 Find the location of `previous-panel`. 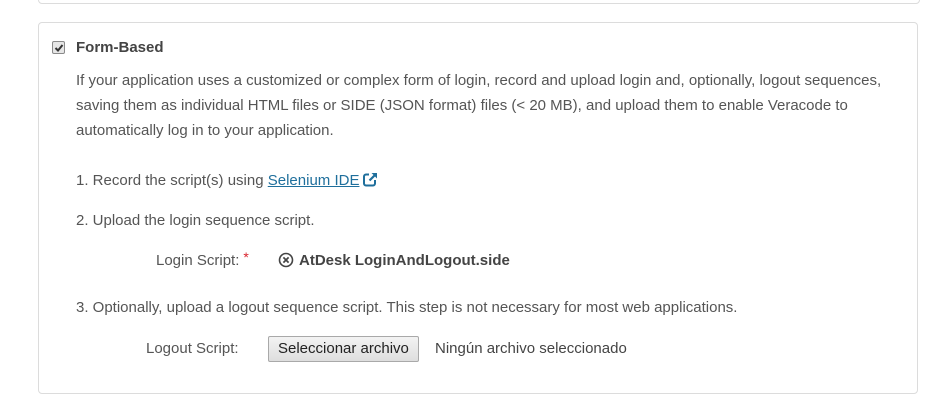

previous-panel is located at coordinates (479, 2).